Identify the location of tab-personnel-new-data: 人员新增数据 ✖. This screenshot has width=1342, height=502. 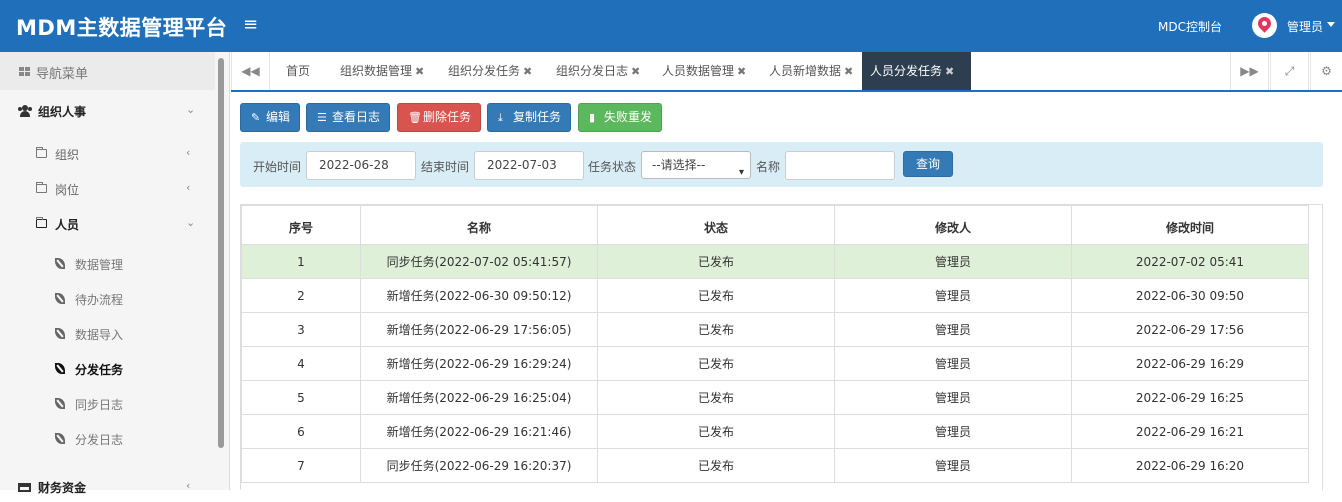
(811, 71).